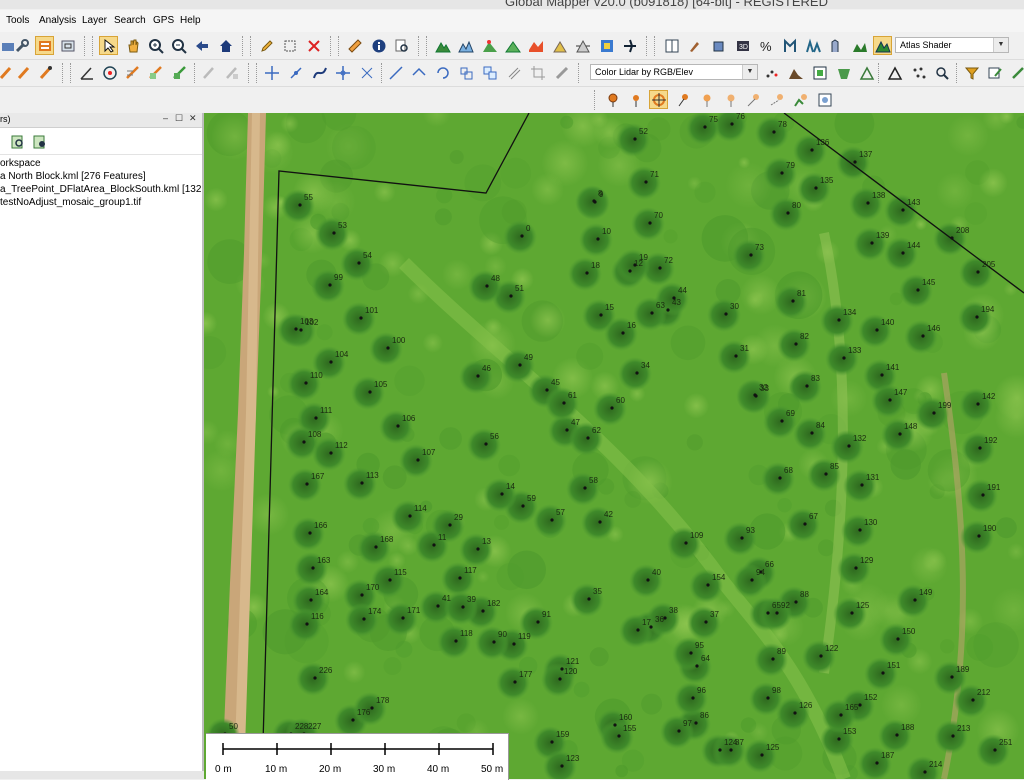 The width and height of the screenshot is (1024, 780). I want to click on menu-analysis: Analysis, so click(57, 20).